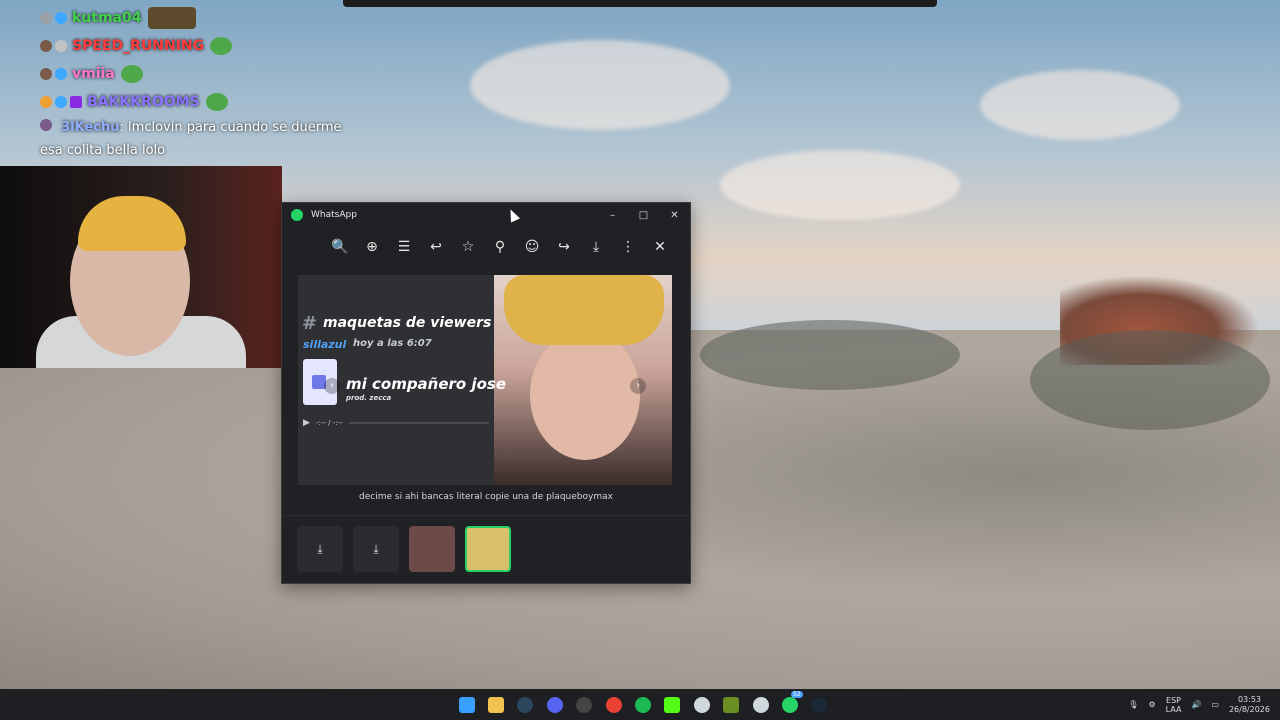  I want to click on chat-text: esa colita bella lolo, so click(103, 150).